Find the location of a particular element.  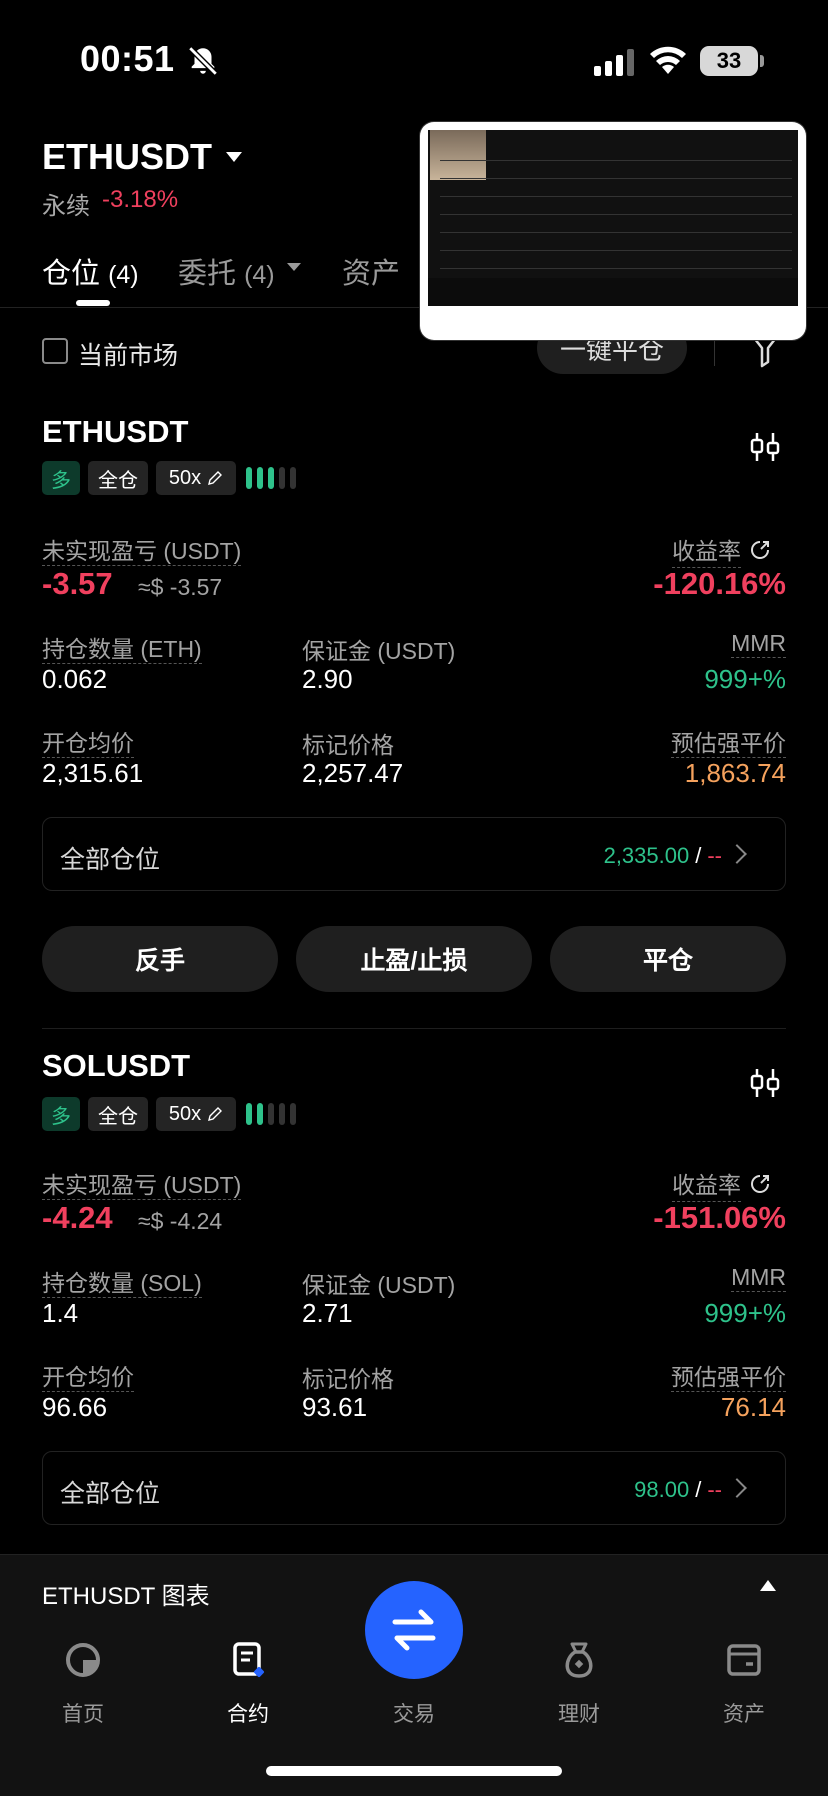

home-icon is located at coordinates (83, 1660).